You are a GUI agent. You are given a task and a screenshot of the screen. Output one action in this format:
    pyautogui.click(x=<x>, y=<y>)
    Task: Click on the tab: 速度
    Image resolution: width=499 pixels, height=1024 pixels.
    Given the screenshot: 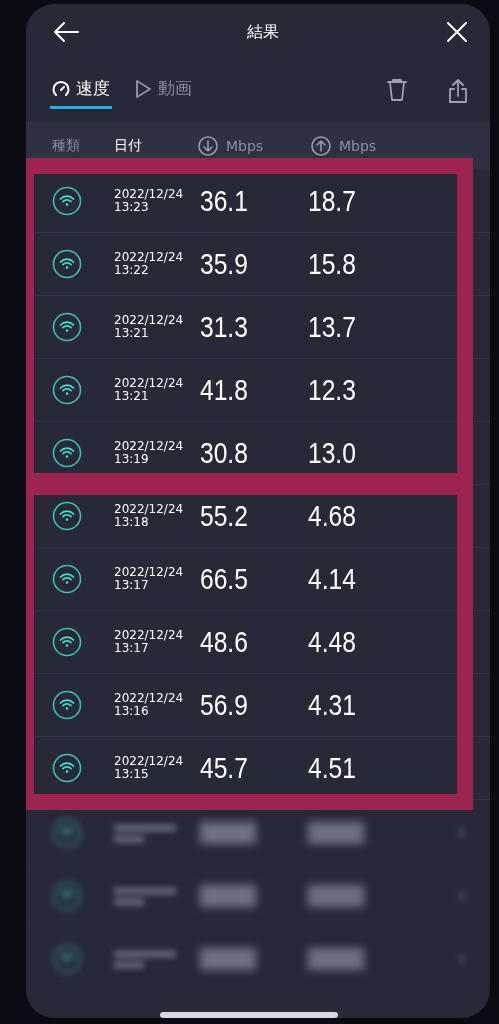 What is the action you would take?
    pyautogui.click(x=81, y=91)
    